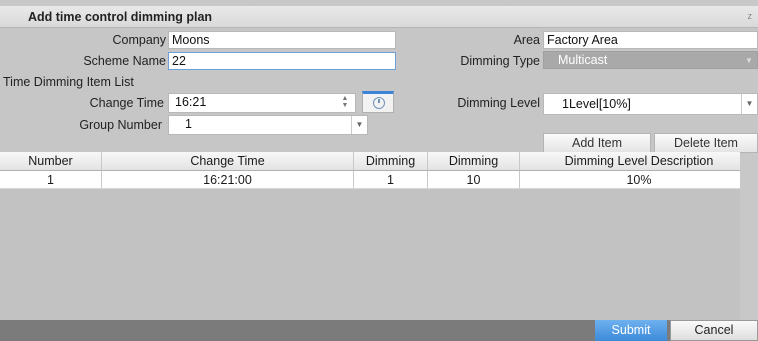 This screenshot has height=341, width=758. I want to click on dimming-type-value: Multicast, so click(583, 60).